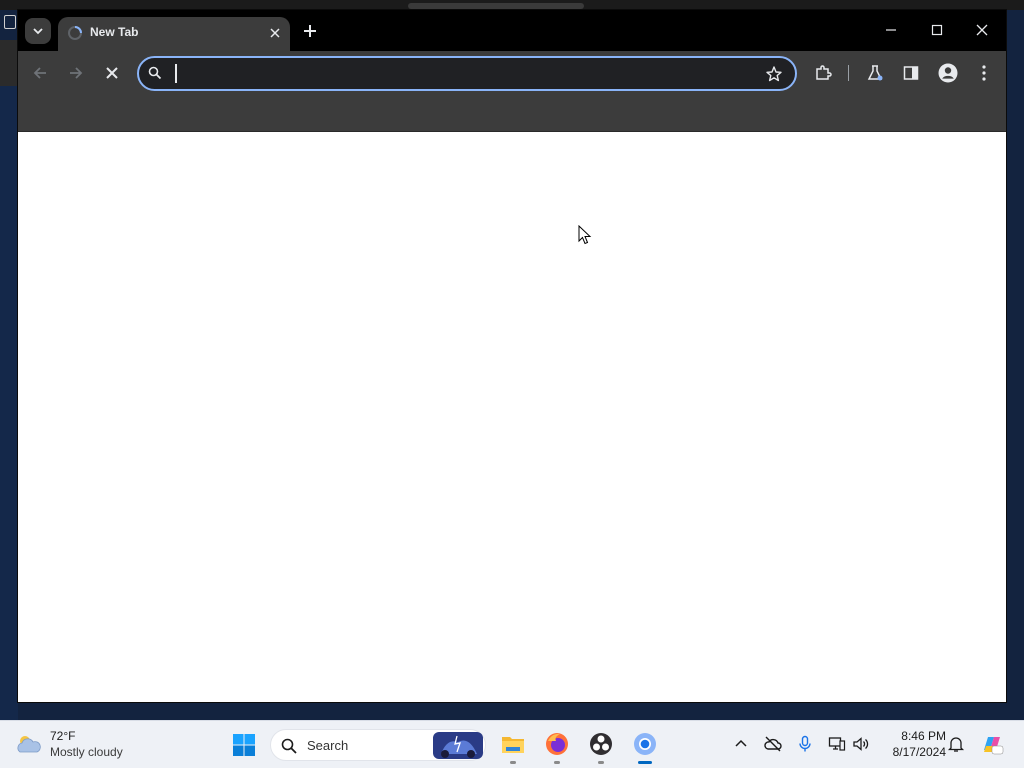 Image resolution: width=1024 pixels, height=768 pixels. I want to click on taskbar-search: Search, so click(378, 745).